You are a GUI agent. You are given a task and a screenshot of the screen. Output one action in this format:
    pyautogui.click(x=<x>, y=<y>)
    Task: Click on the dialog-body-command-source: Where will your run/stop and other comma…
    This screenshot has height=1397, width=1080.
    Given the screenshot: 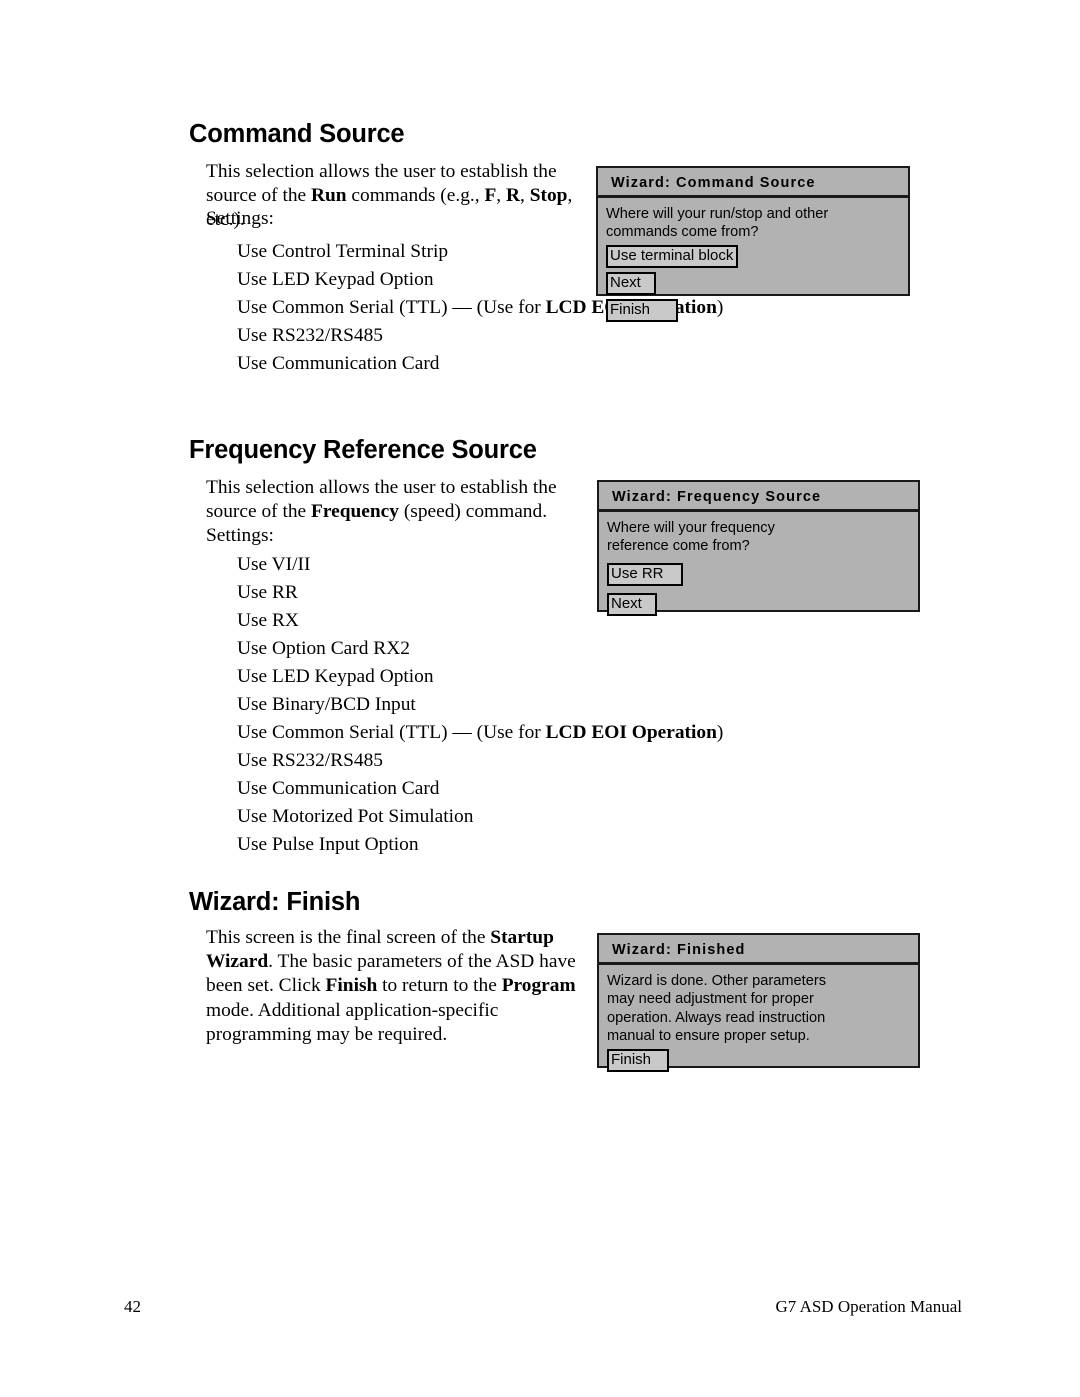 What is the action you would take?
    pyautogui.click(x=753, y=260)
    